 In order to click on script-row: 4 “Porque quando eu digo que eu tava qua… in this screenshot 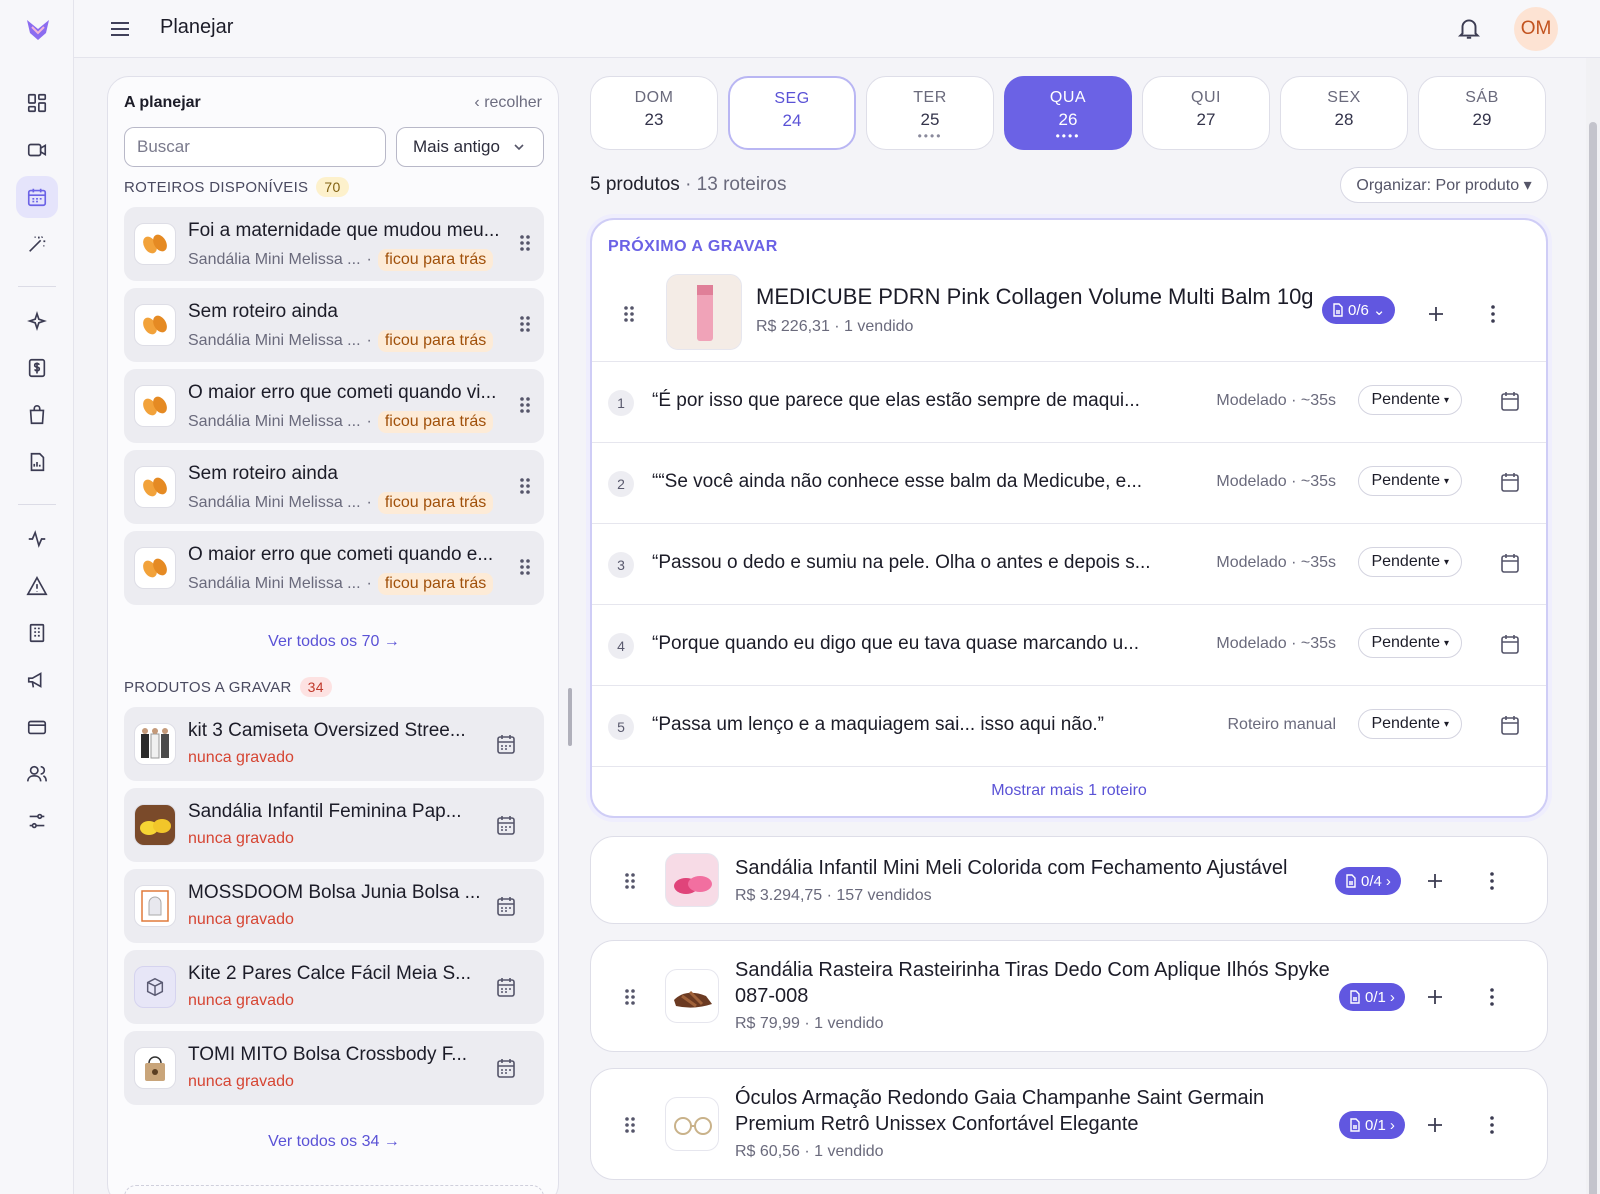, I will do `click(1069, 645)`.